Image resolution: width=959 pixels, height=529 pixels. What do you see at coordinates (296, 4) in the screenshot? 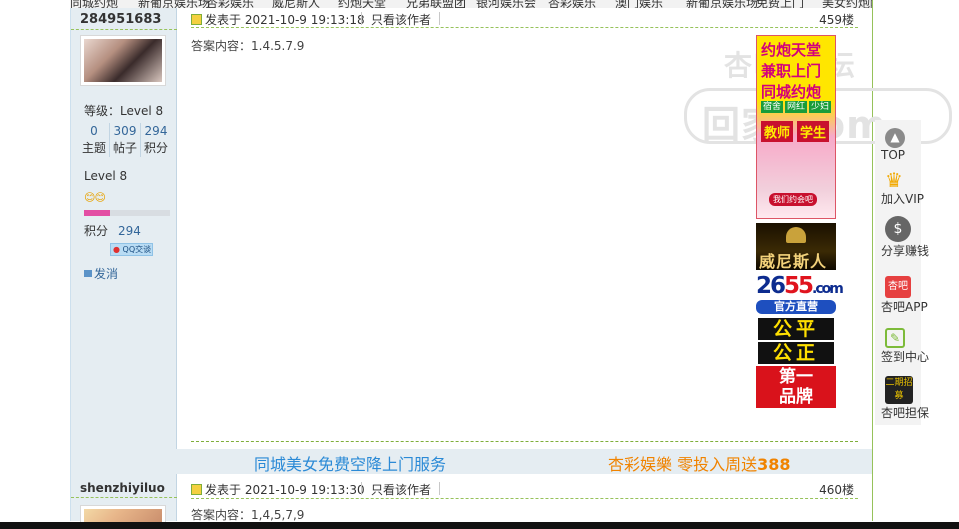
I see `nav-item: 威尼斯人` at bounding box center [296, 4].